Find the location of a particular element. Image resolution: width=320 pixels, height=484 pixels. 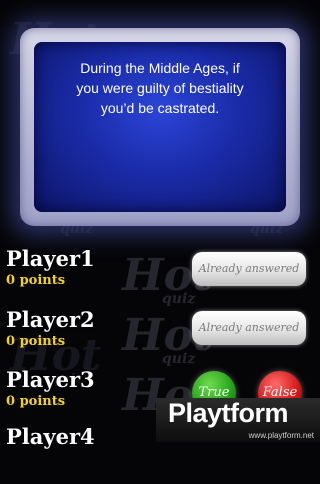

brand-banner: Playtform www.playtform.net is located at coordinates (238, 420).